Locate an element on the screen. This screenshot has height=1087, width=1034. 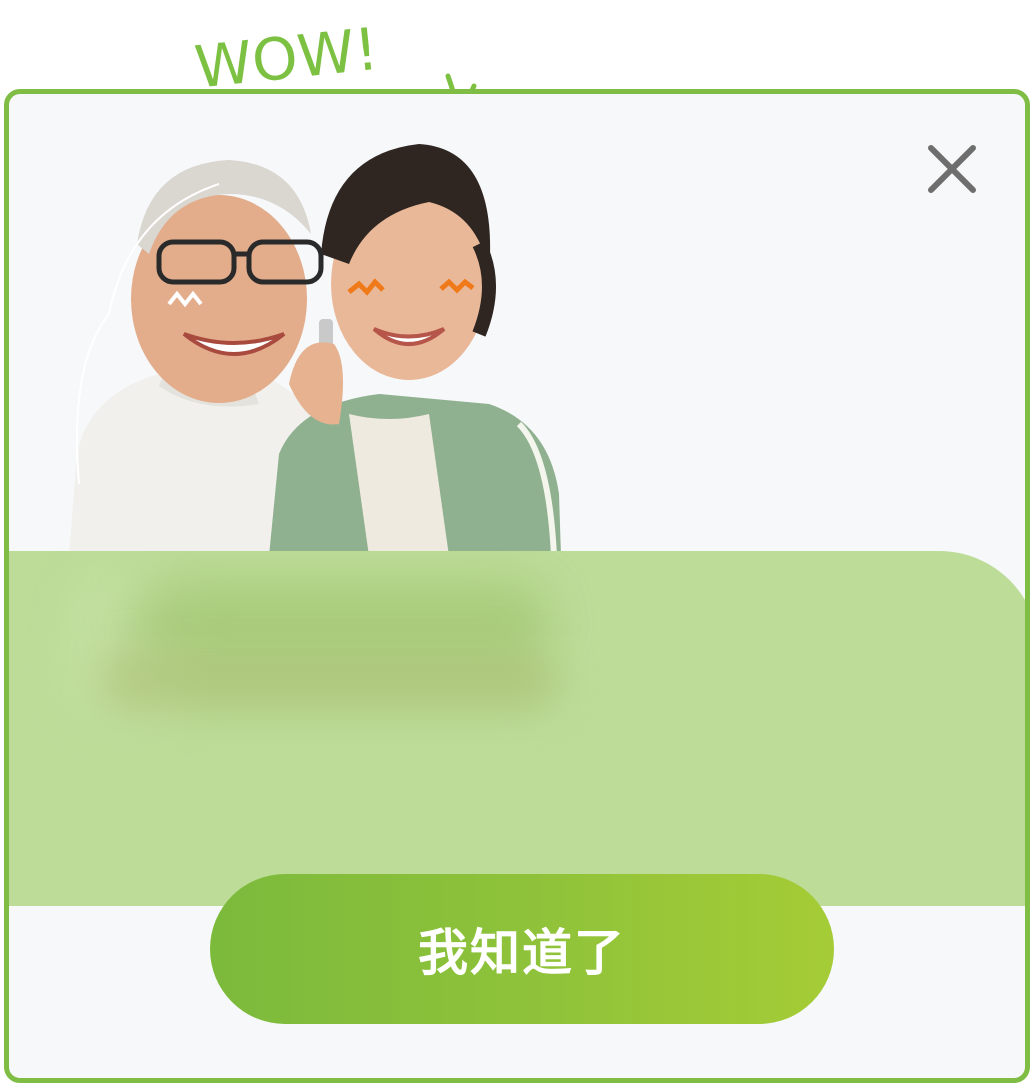
close-button is located at coordinates (952, 169).